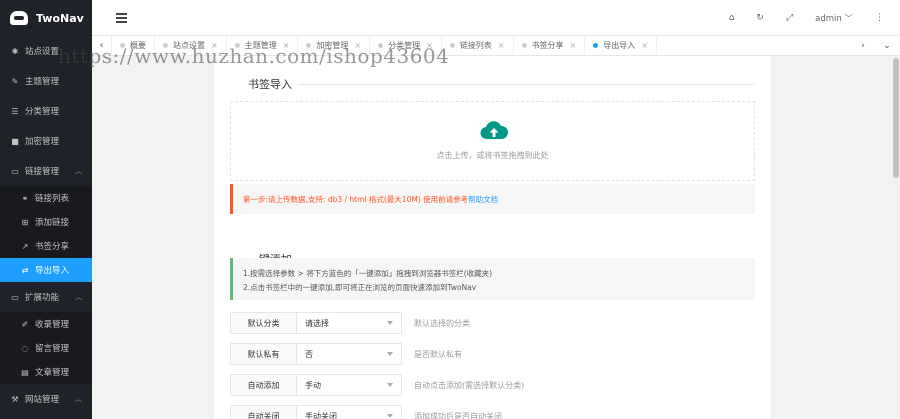  I want to click on tab-label: 导出导入, so click(619, 45).